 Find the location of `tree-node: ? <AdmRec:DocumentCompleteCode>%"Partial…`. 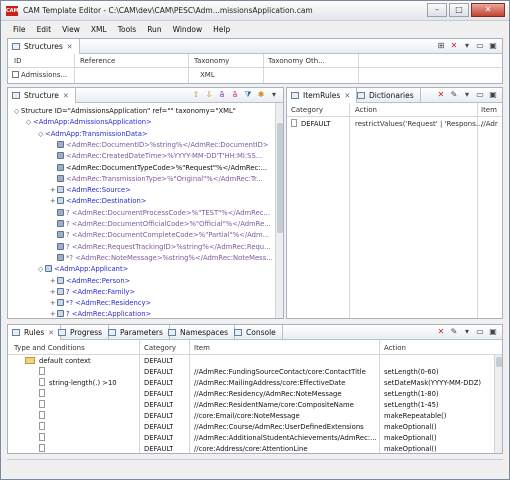

tree-node: ? <AdmRec:DocumentCompleteCode>%"Partial… is located at coordinates (159, 235).